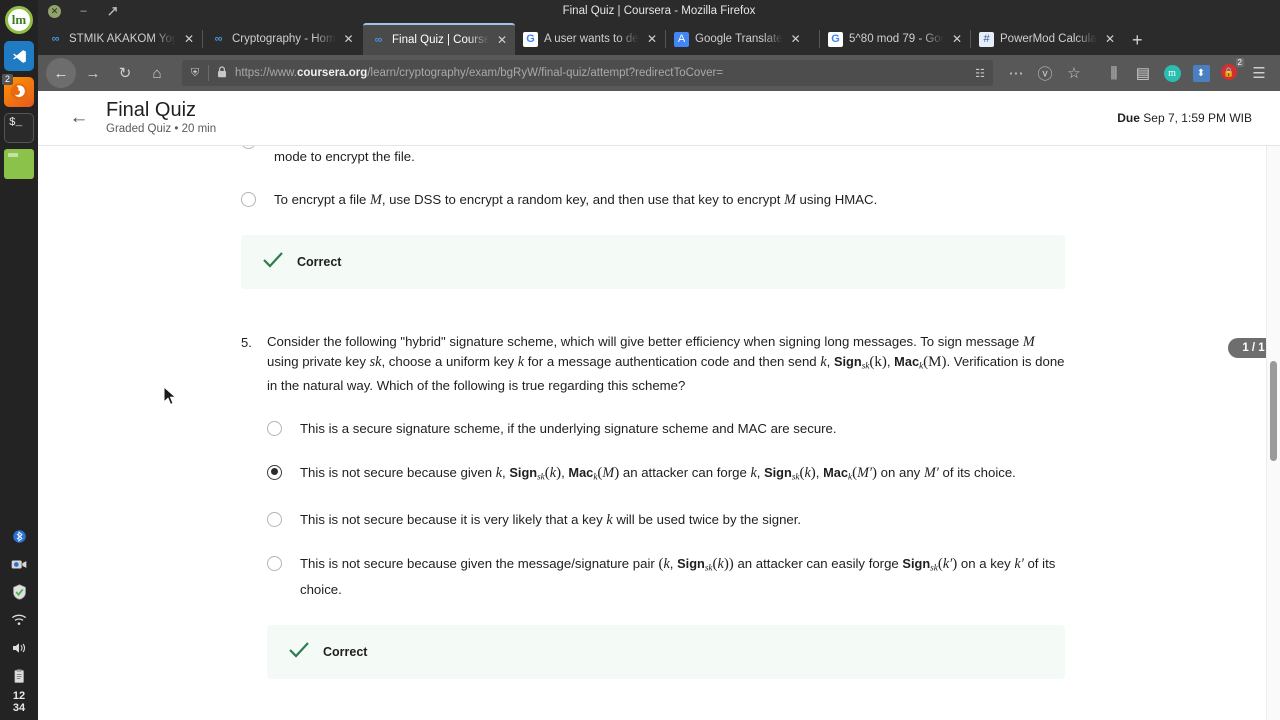  What do you see at coordinates (1273, 411) in the screenshot?
I see `scrollbar-thumb` at bounding box center [1273, 411].